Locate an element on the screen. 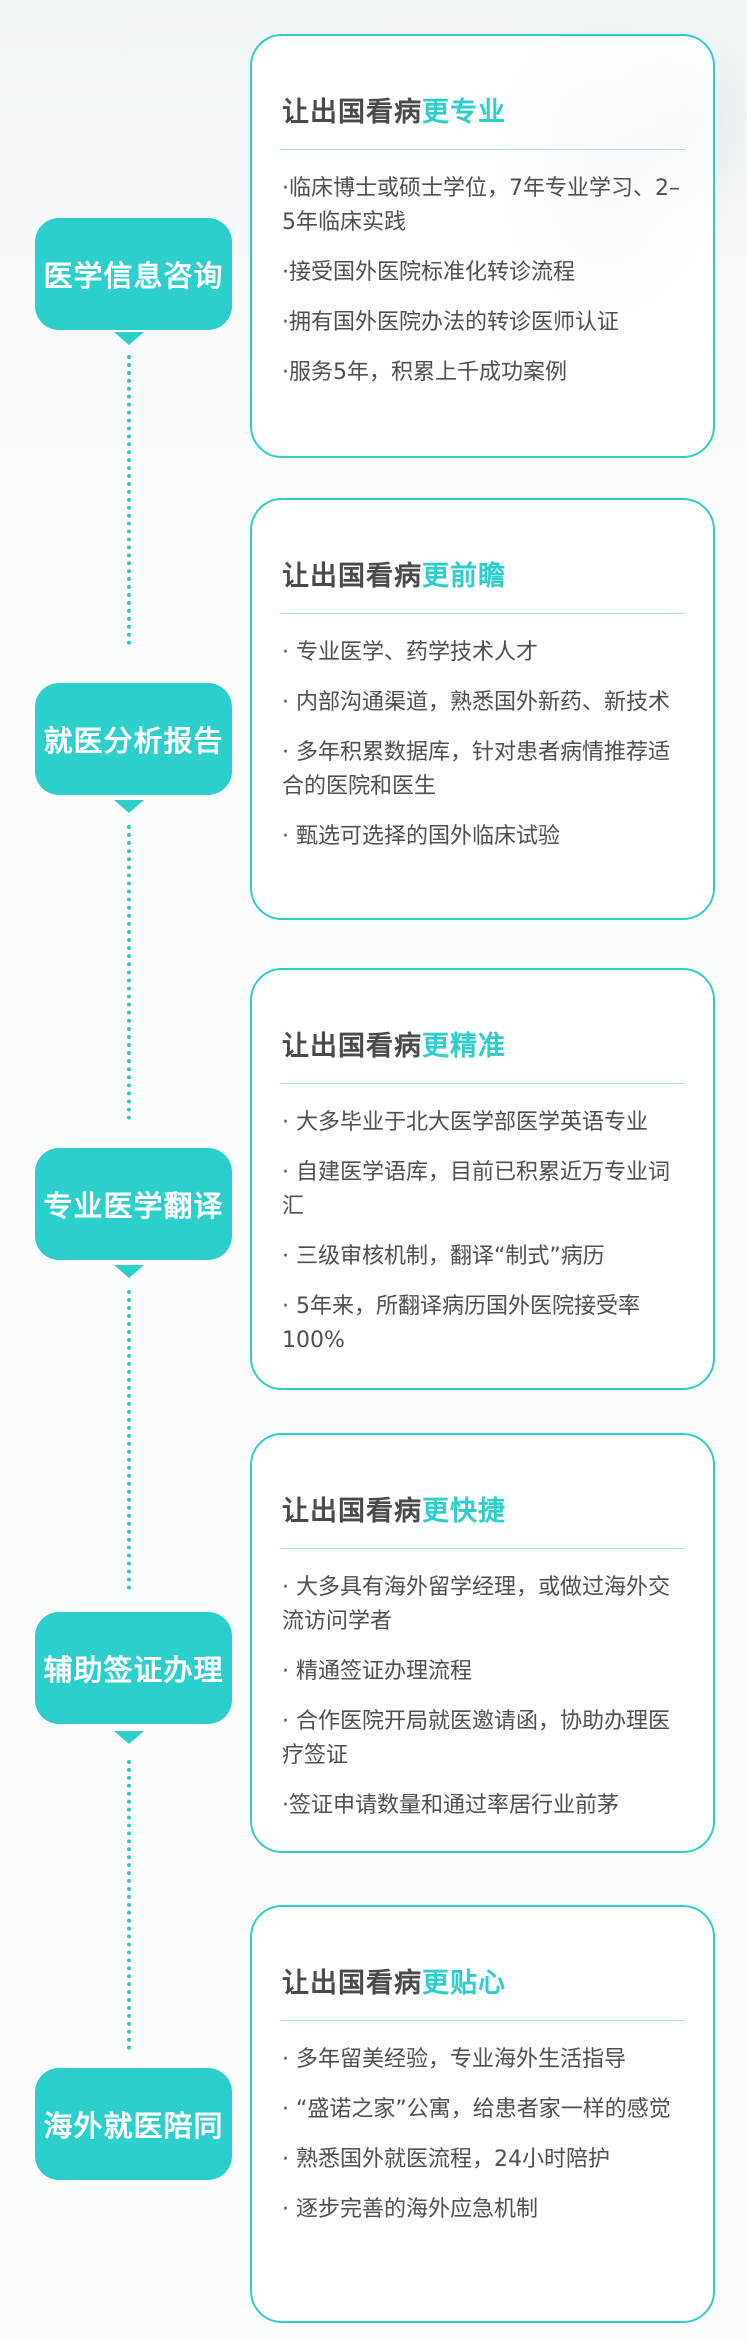 The image size is (747, 2341). section-label-medical-translation: 专业医学翻译 is located at coordinates (133, 1204).